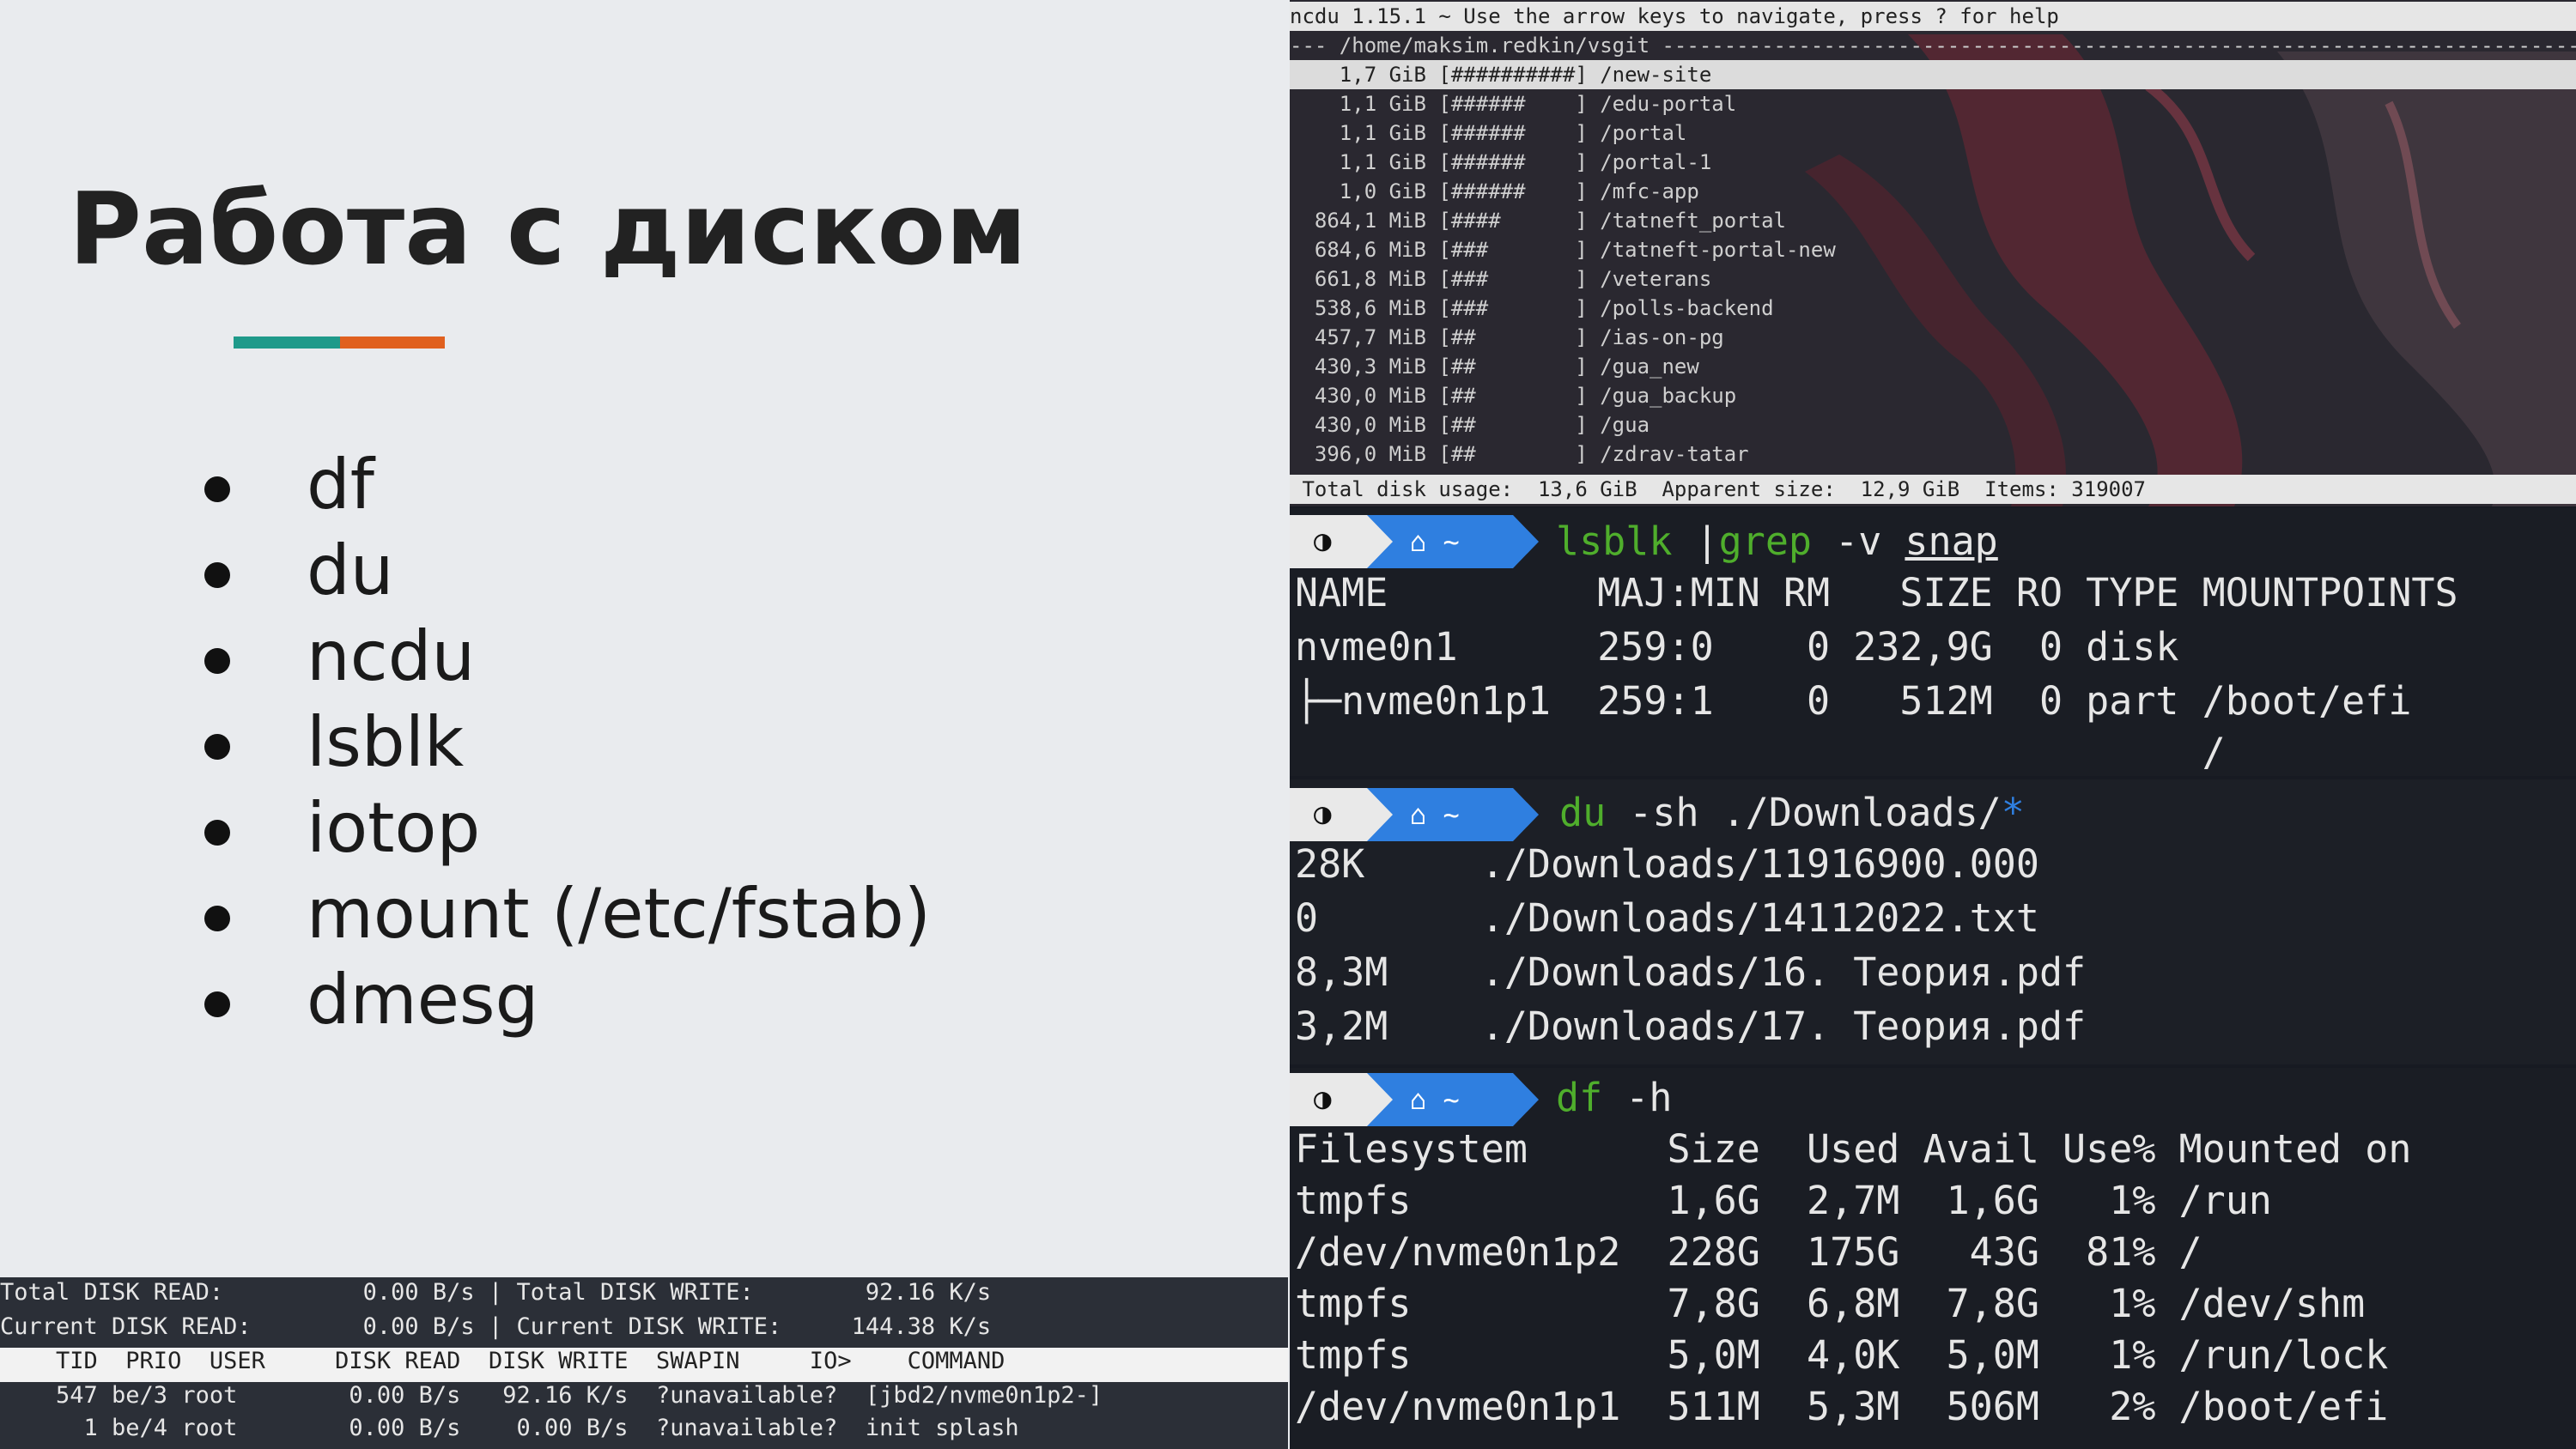 The height and width of the screenshot is (1449, 2576). I want to click on title-accent-underline, so click(339, 342).